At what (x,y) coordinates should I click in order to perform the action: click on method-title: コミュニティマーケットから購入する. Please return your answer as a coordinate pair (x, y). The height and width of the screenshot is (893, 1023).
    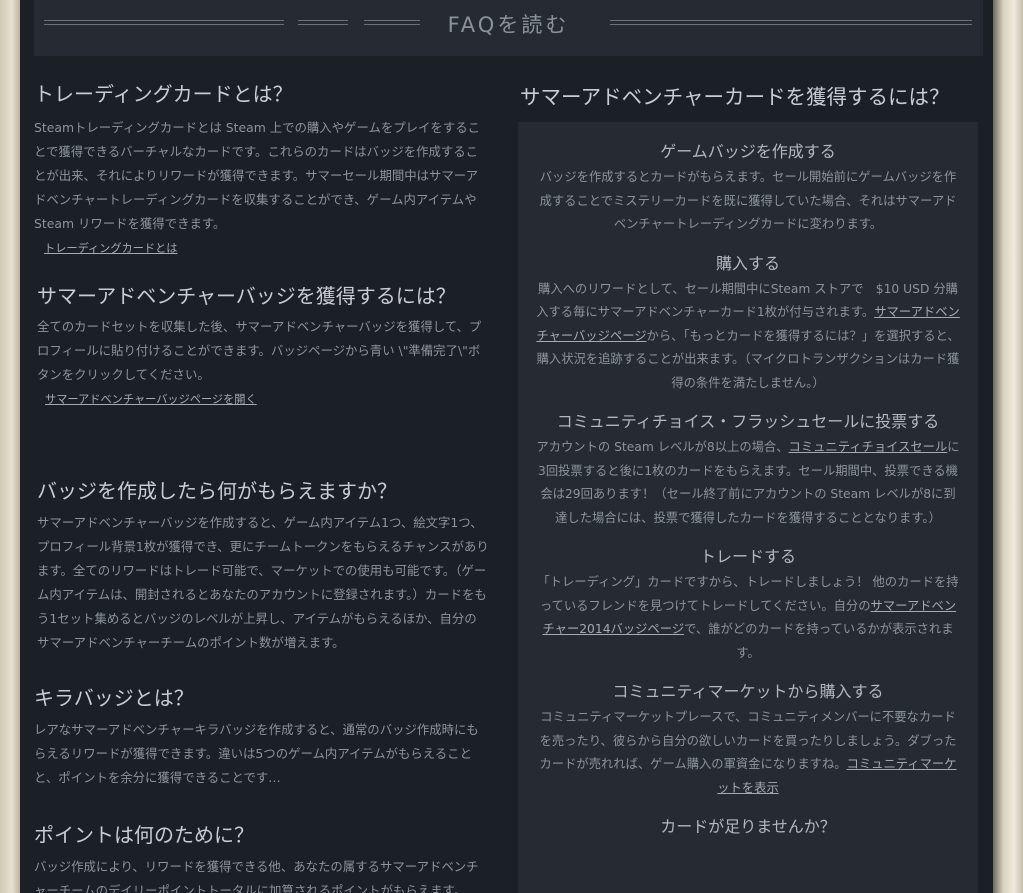
    Looking at the image, I should click on (748, 691).